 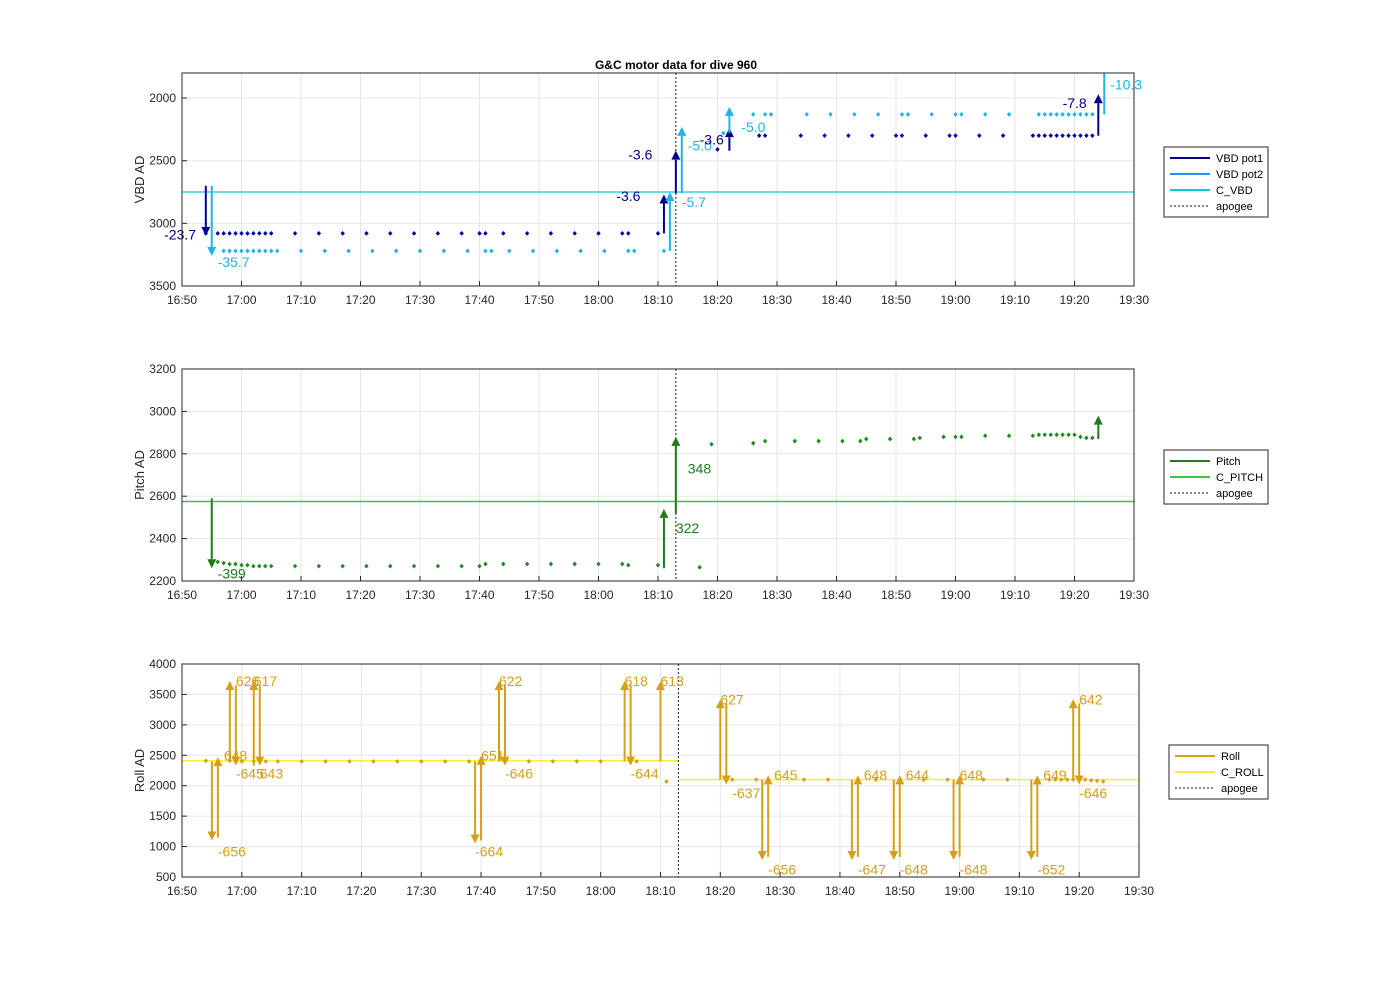 I want to click on legend: Pitch C_PITCHapogee, so click(x=1216, y=477).